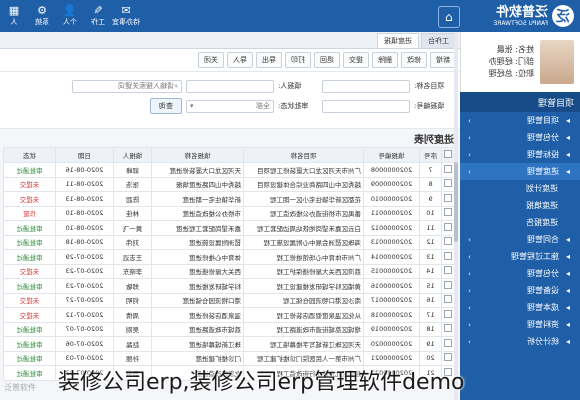  I want to click on sidebar-item: ▸ 成本管理 ›, so click(520, 307).